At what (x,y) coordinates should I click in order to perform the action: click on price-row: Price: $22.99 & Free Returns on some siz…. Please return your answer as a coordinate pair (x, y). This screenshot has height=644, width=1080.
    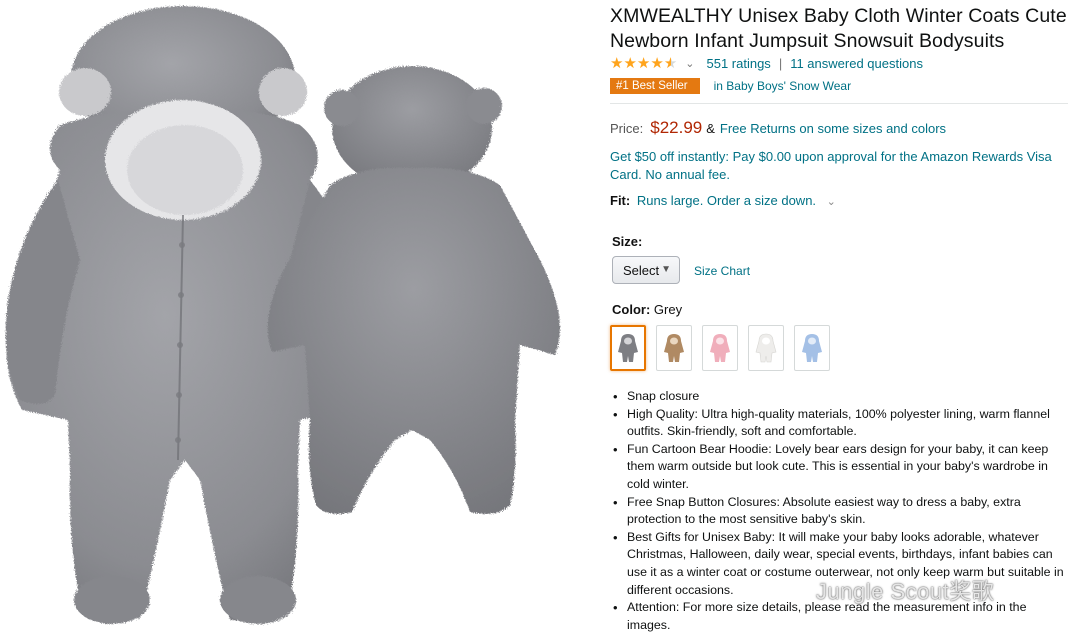
    Looking at the image, I should click on (778, 128).